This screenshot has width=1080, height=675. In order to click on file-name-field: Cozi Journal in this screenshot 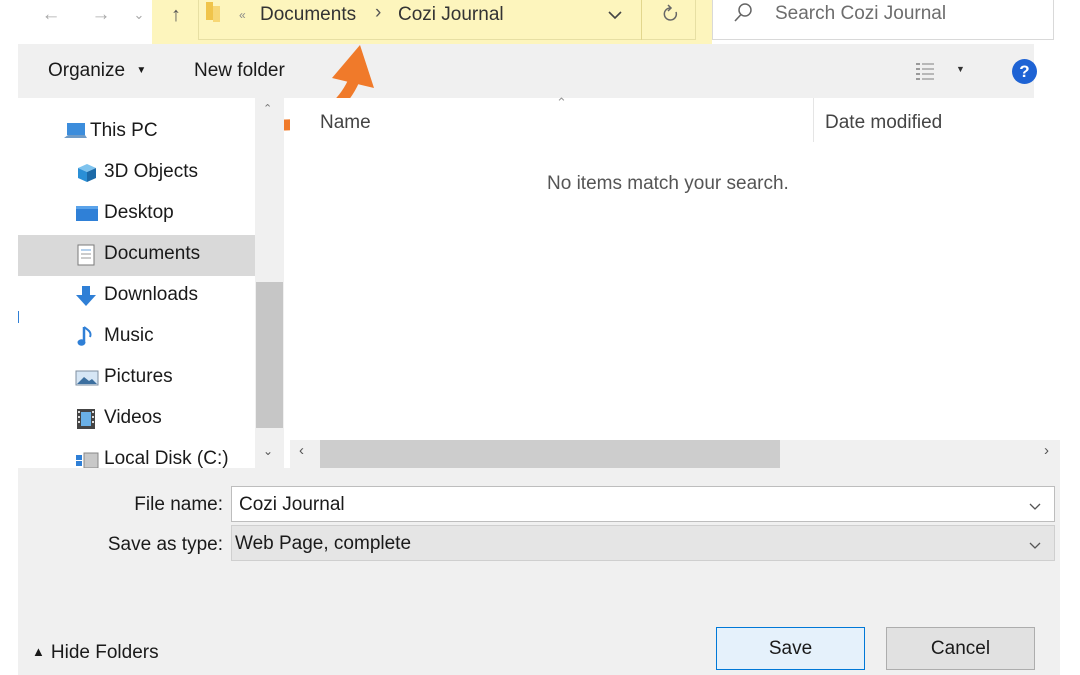, I will do `click(643, 504)`.